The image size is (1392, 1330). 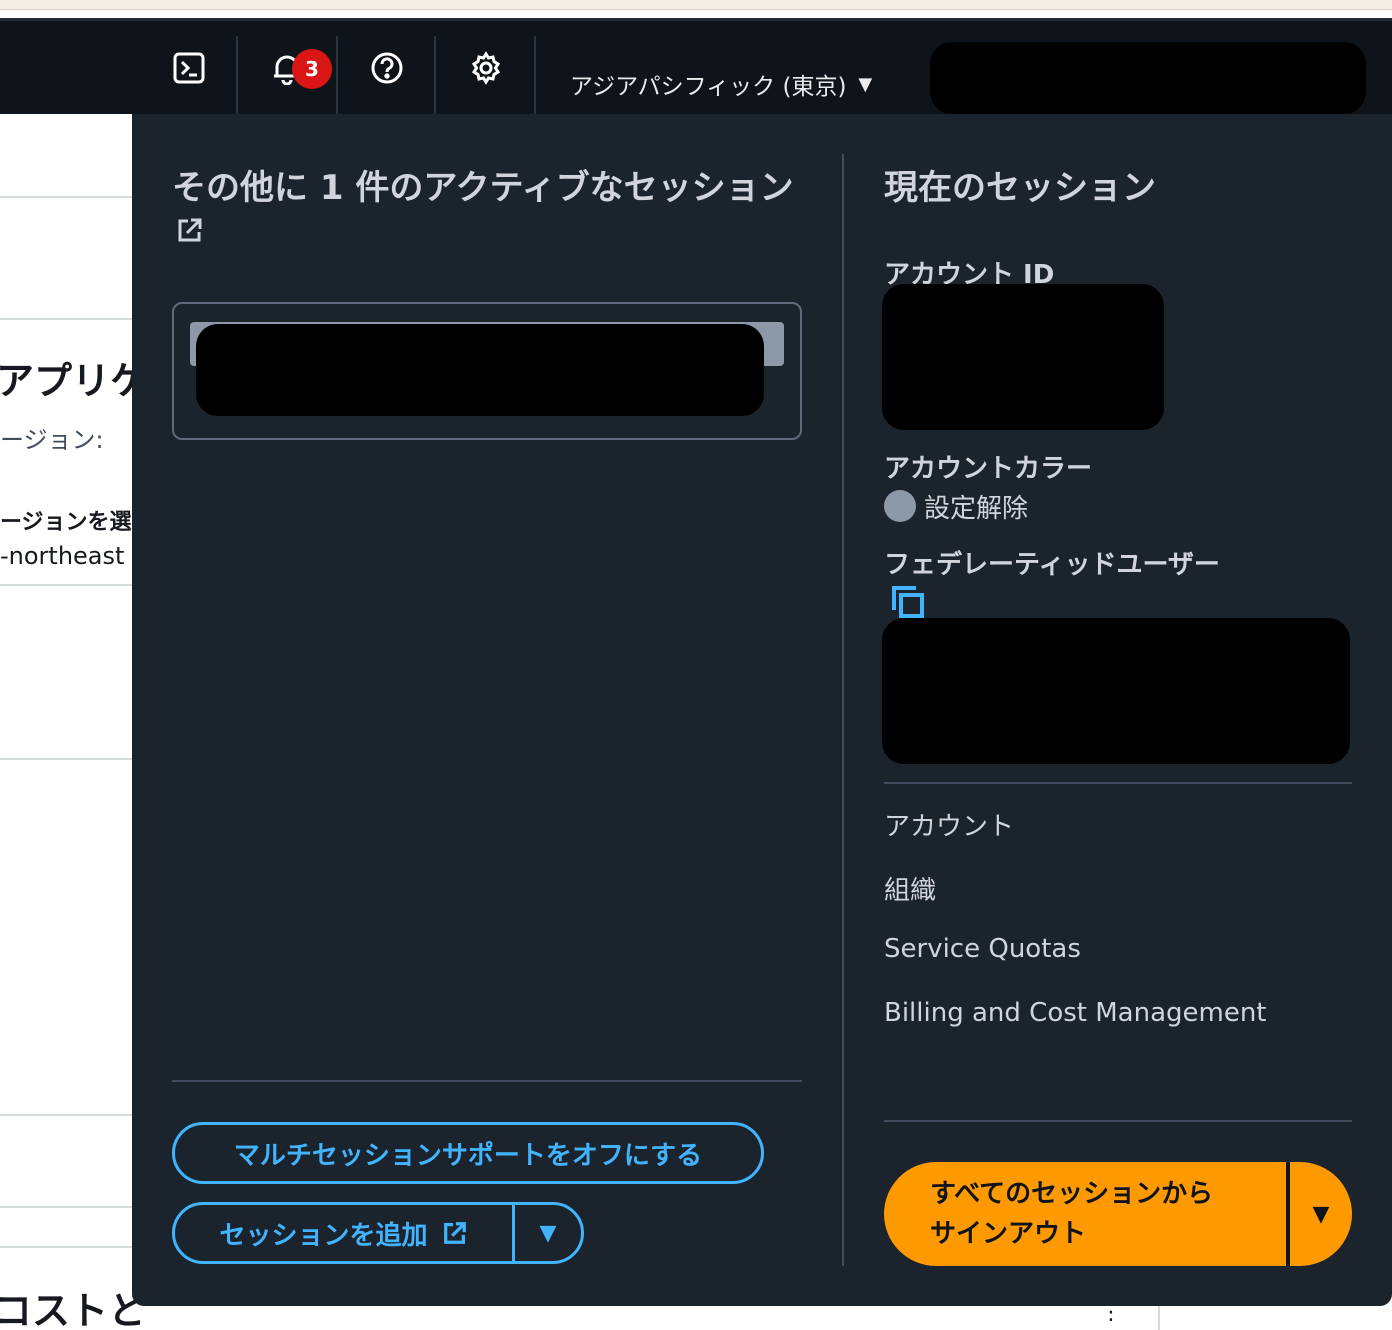 I want to click on signout-label-line2: サインアウト, so click(x=1008, y=1234).